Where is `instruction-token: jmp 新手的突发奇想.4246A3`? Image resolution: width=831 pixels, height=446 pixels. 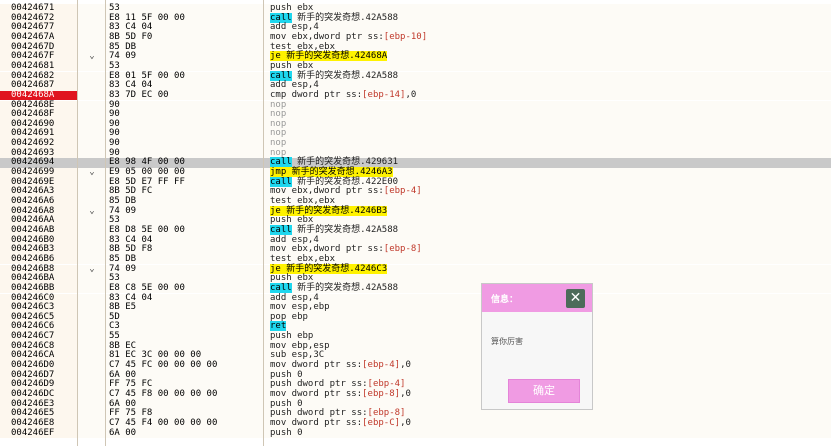 instruction-token: jmp 新手的突发奇想.4246A3 is located at coordinates (331, 172).